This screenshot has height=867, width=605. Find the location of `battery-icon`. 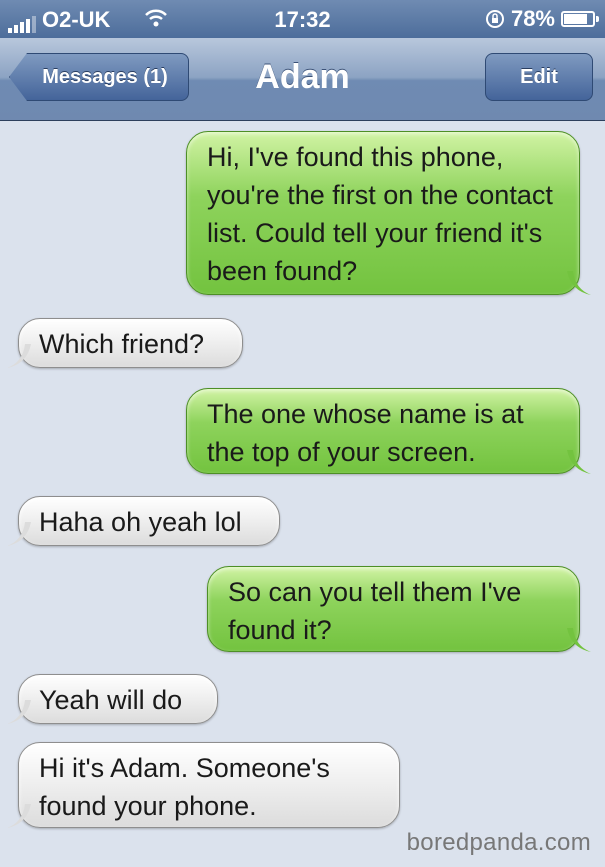

battery-icon is located at coordinates (580, 19).